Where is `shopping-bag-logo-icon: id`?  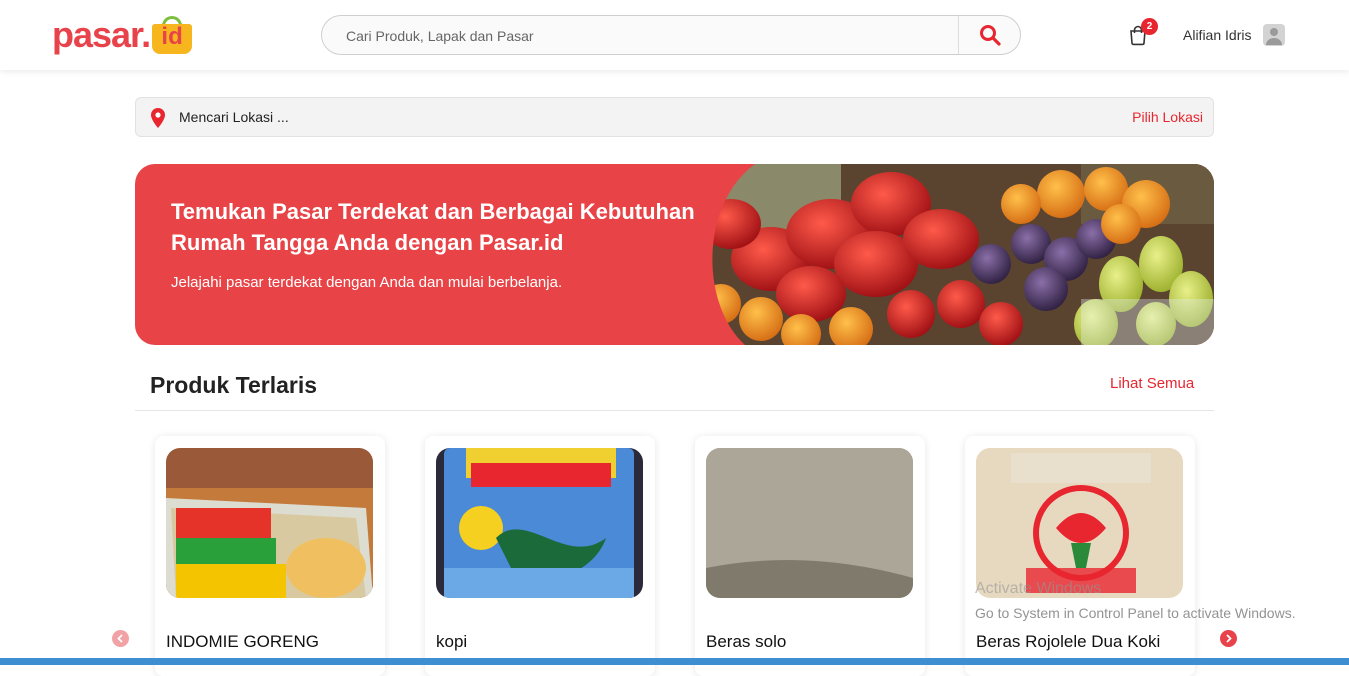
shopping-bag-logo-icon: id is located at coordinates (172, 35).